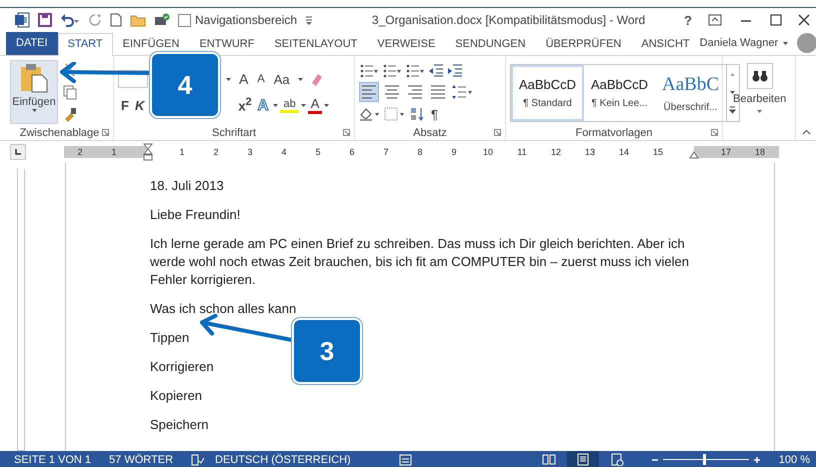 The height and width of the screenshot is (467, 816). Describe the element at coordinates (34, 92) in the screenshot. I see `paste-button: Einfügen` at that location.